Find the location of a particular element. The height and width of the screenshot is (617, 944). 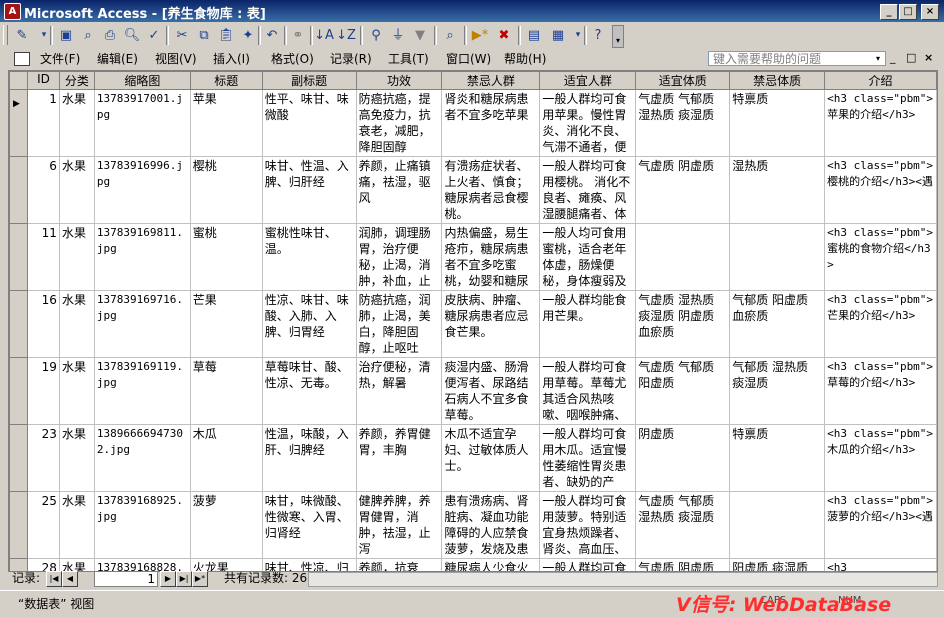

table-cell-intro: <h3 class="pbm">菠萝的介绍</h3><遇 is located at coordinates (880, 525).